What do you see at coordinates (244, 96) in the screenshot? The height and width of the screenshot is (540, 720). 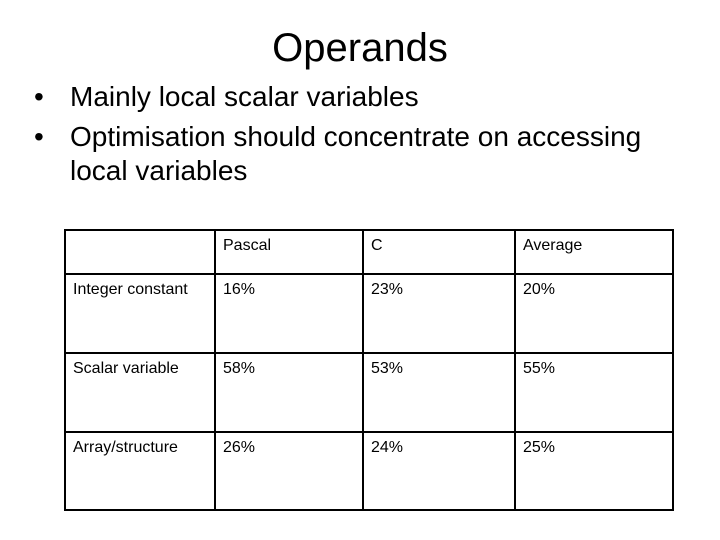 I see `bullet-text: Mainly local scalar variables` at bounding box center [244, 96].